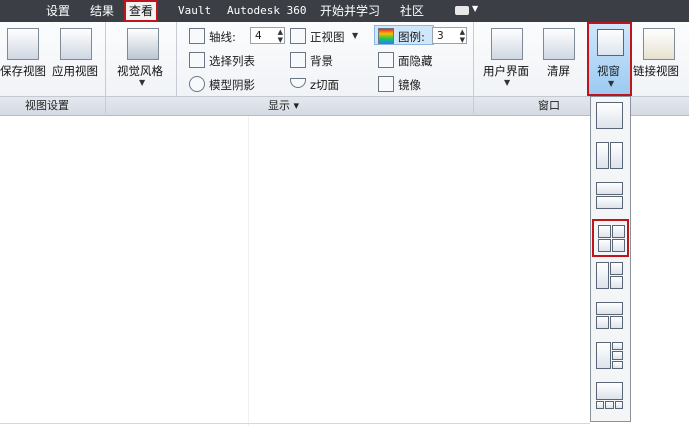 This screenshot has height=426, width=689. What do you see at coordinates (609, 59) in the screenshot?
I see `viewport-button: 视窗 ▼` at bounding box center [609, 59].